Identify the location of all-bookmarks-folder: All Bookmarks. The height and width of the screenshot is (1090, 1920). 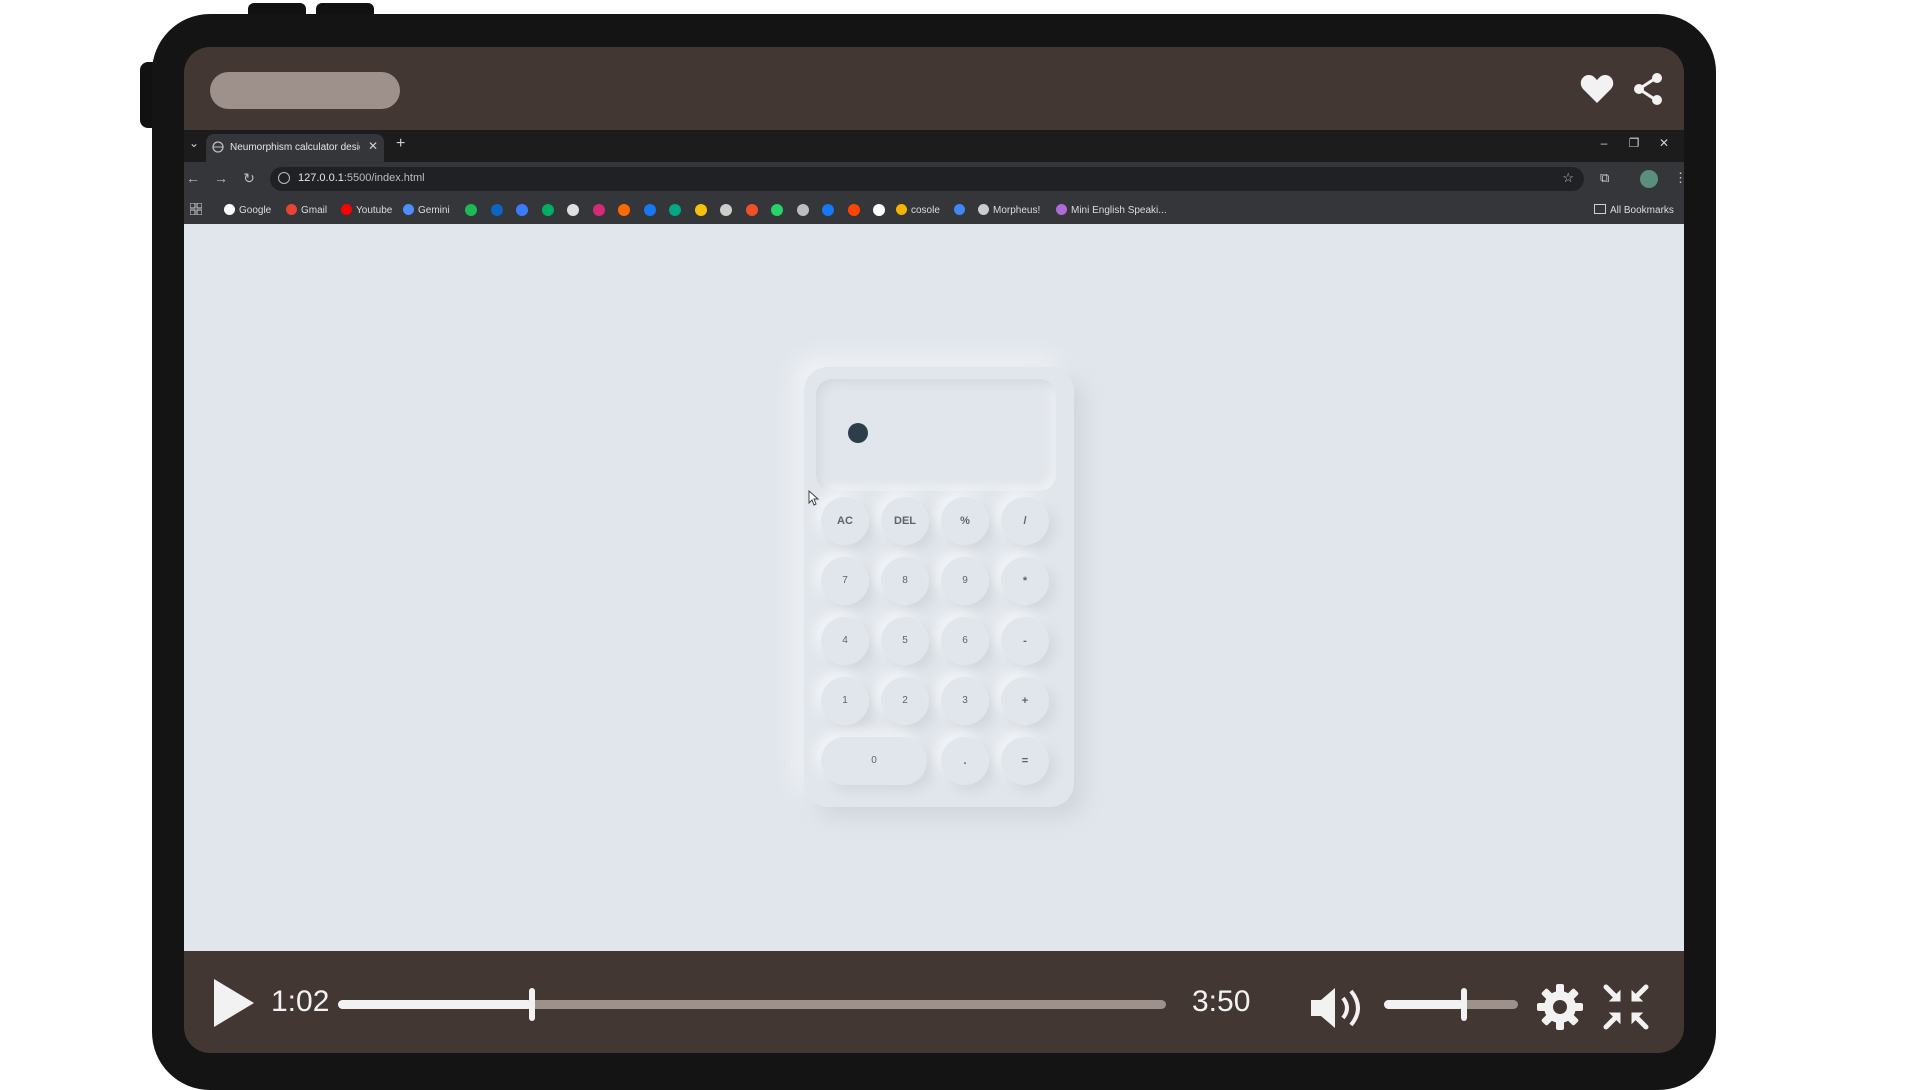
(1634, 210).